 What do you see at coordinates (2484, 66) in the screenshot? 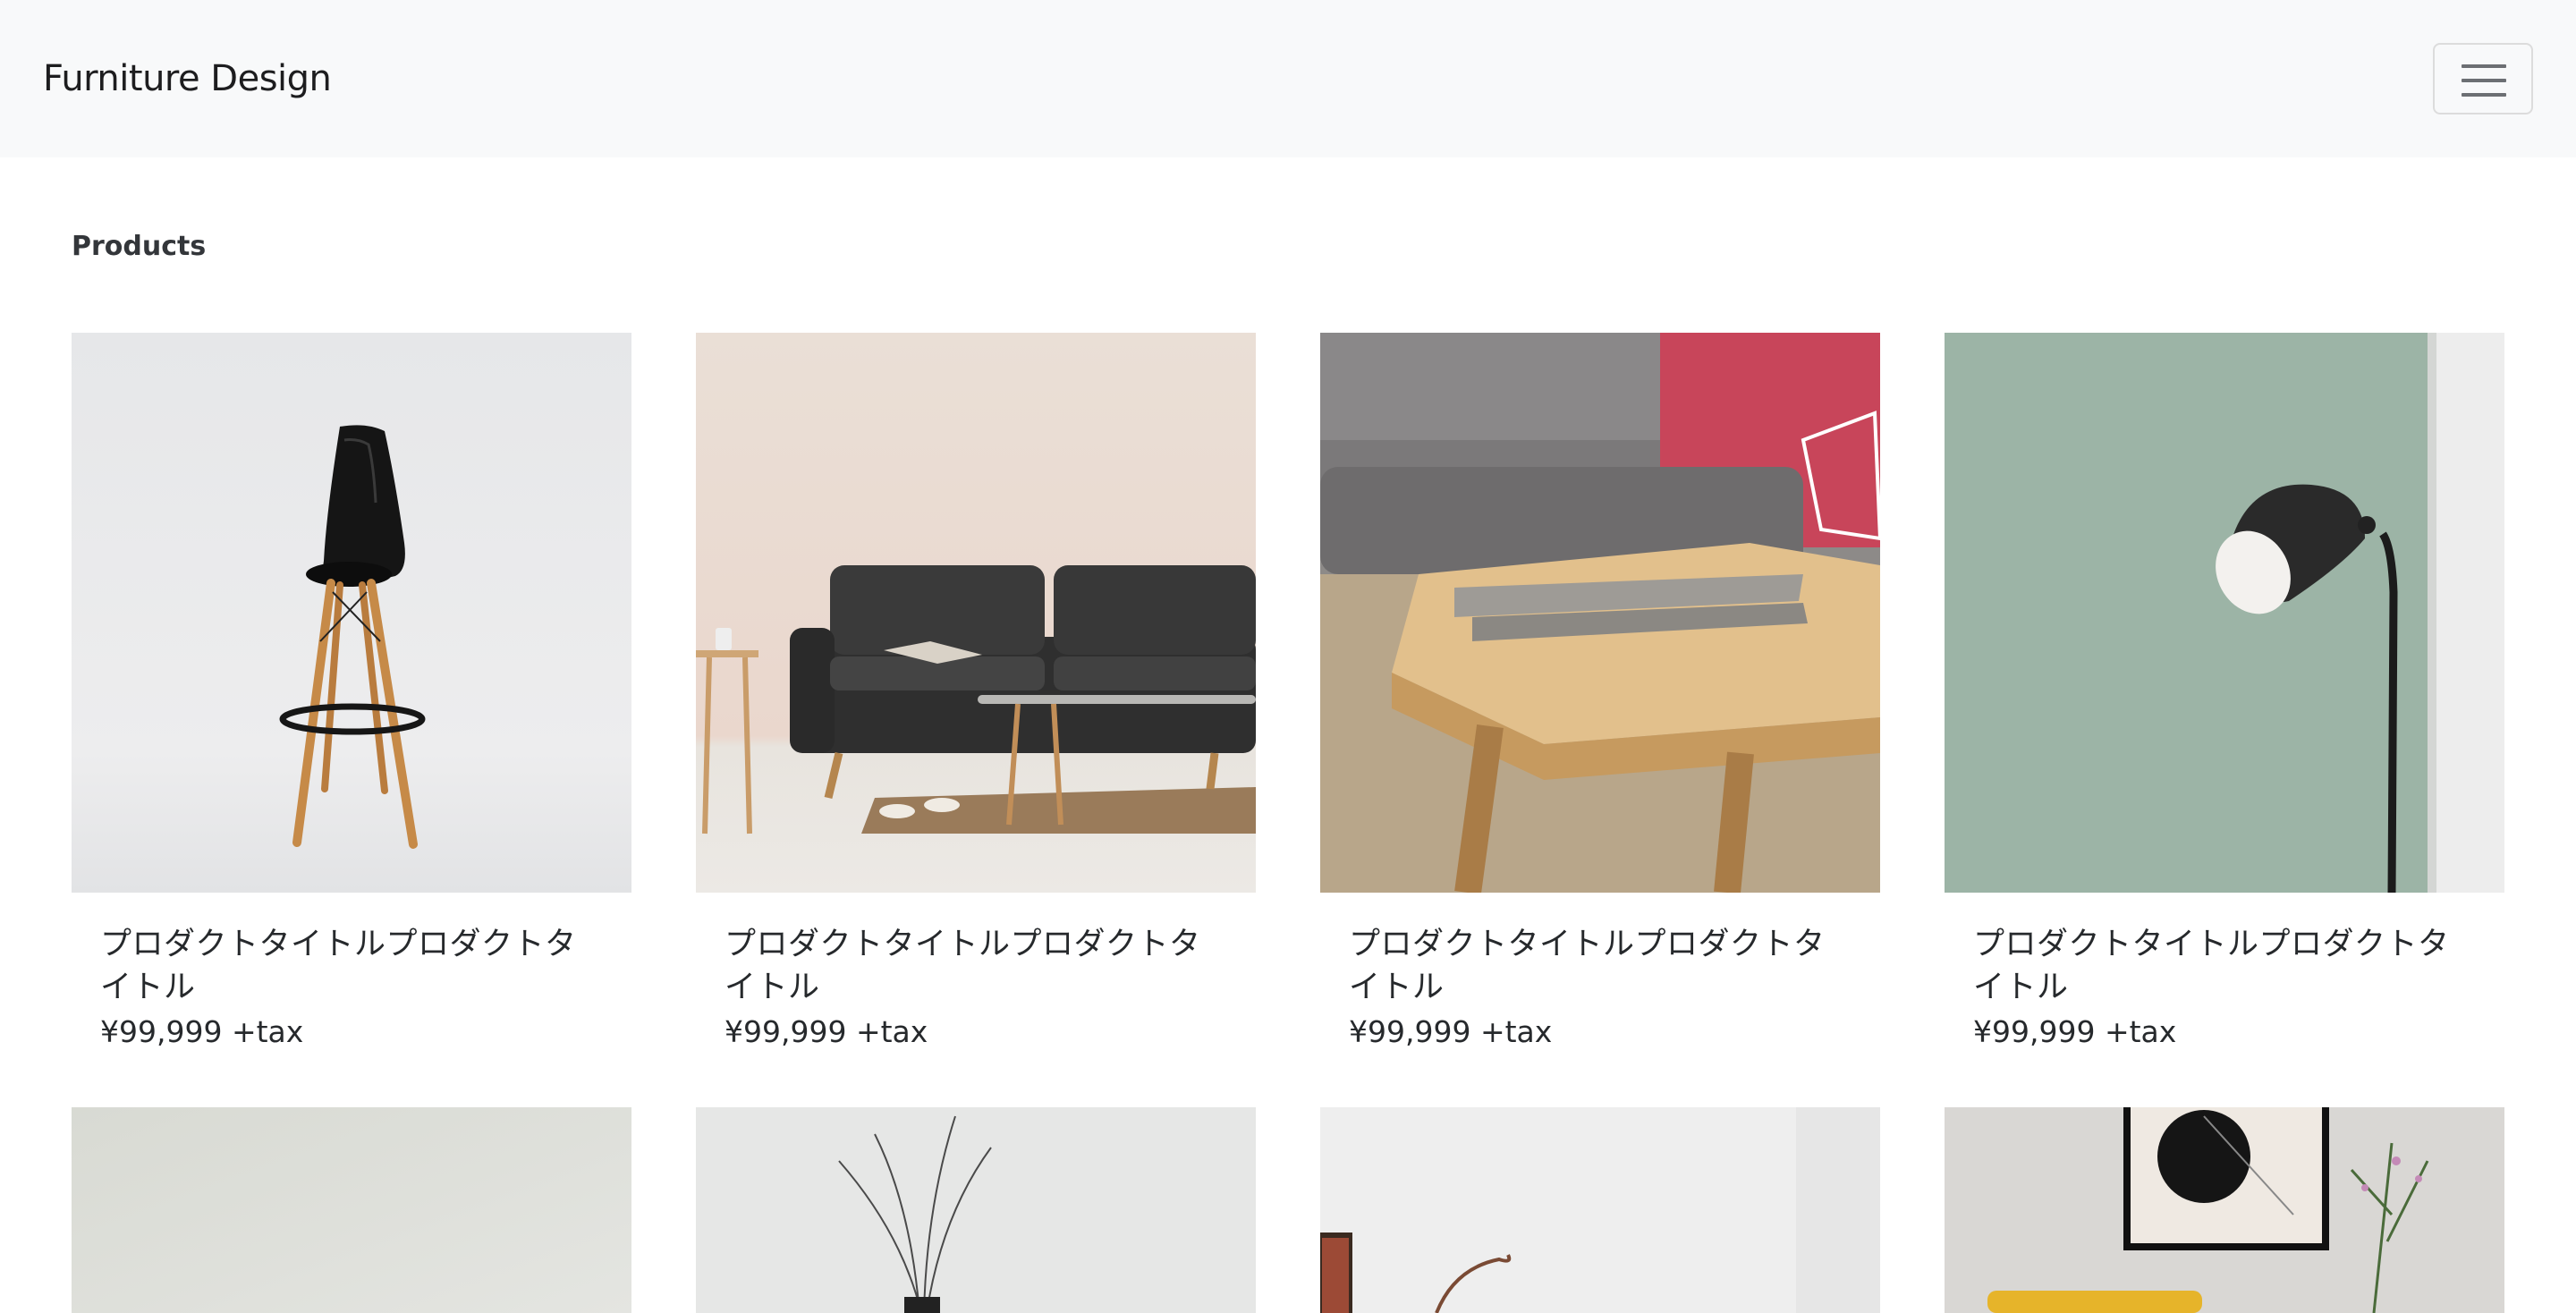
I see `hamburger-menu-icon` at bounding box center [2484, 66].